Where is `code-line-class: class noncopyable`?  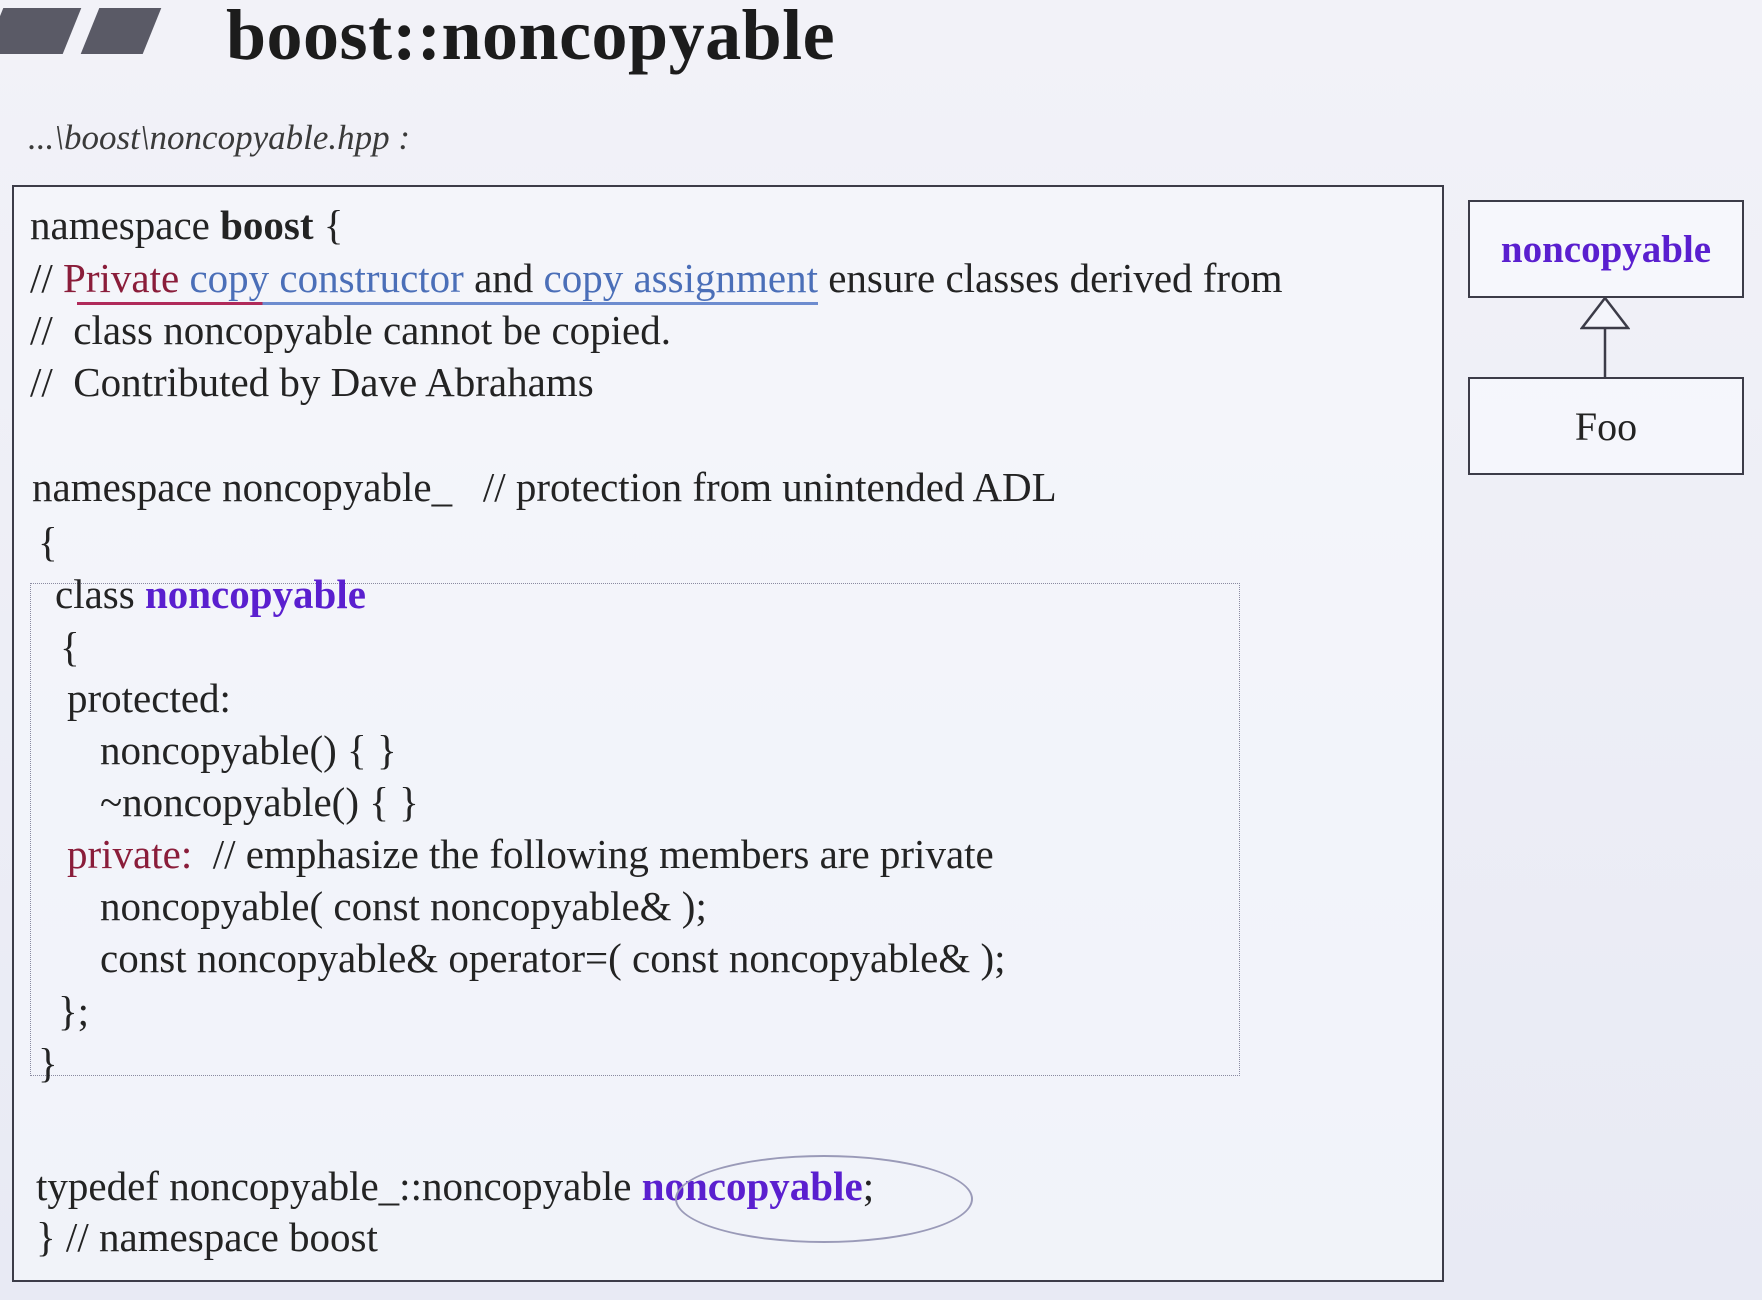 code-line-class: class noncopyable is located at coordinates (210, 594).